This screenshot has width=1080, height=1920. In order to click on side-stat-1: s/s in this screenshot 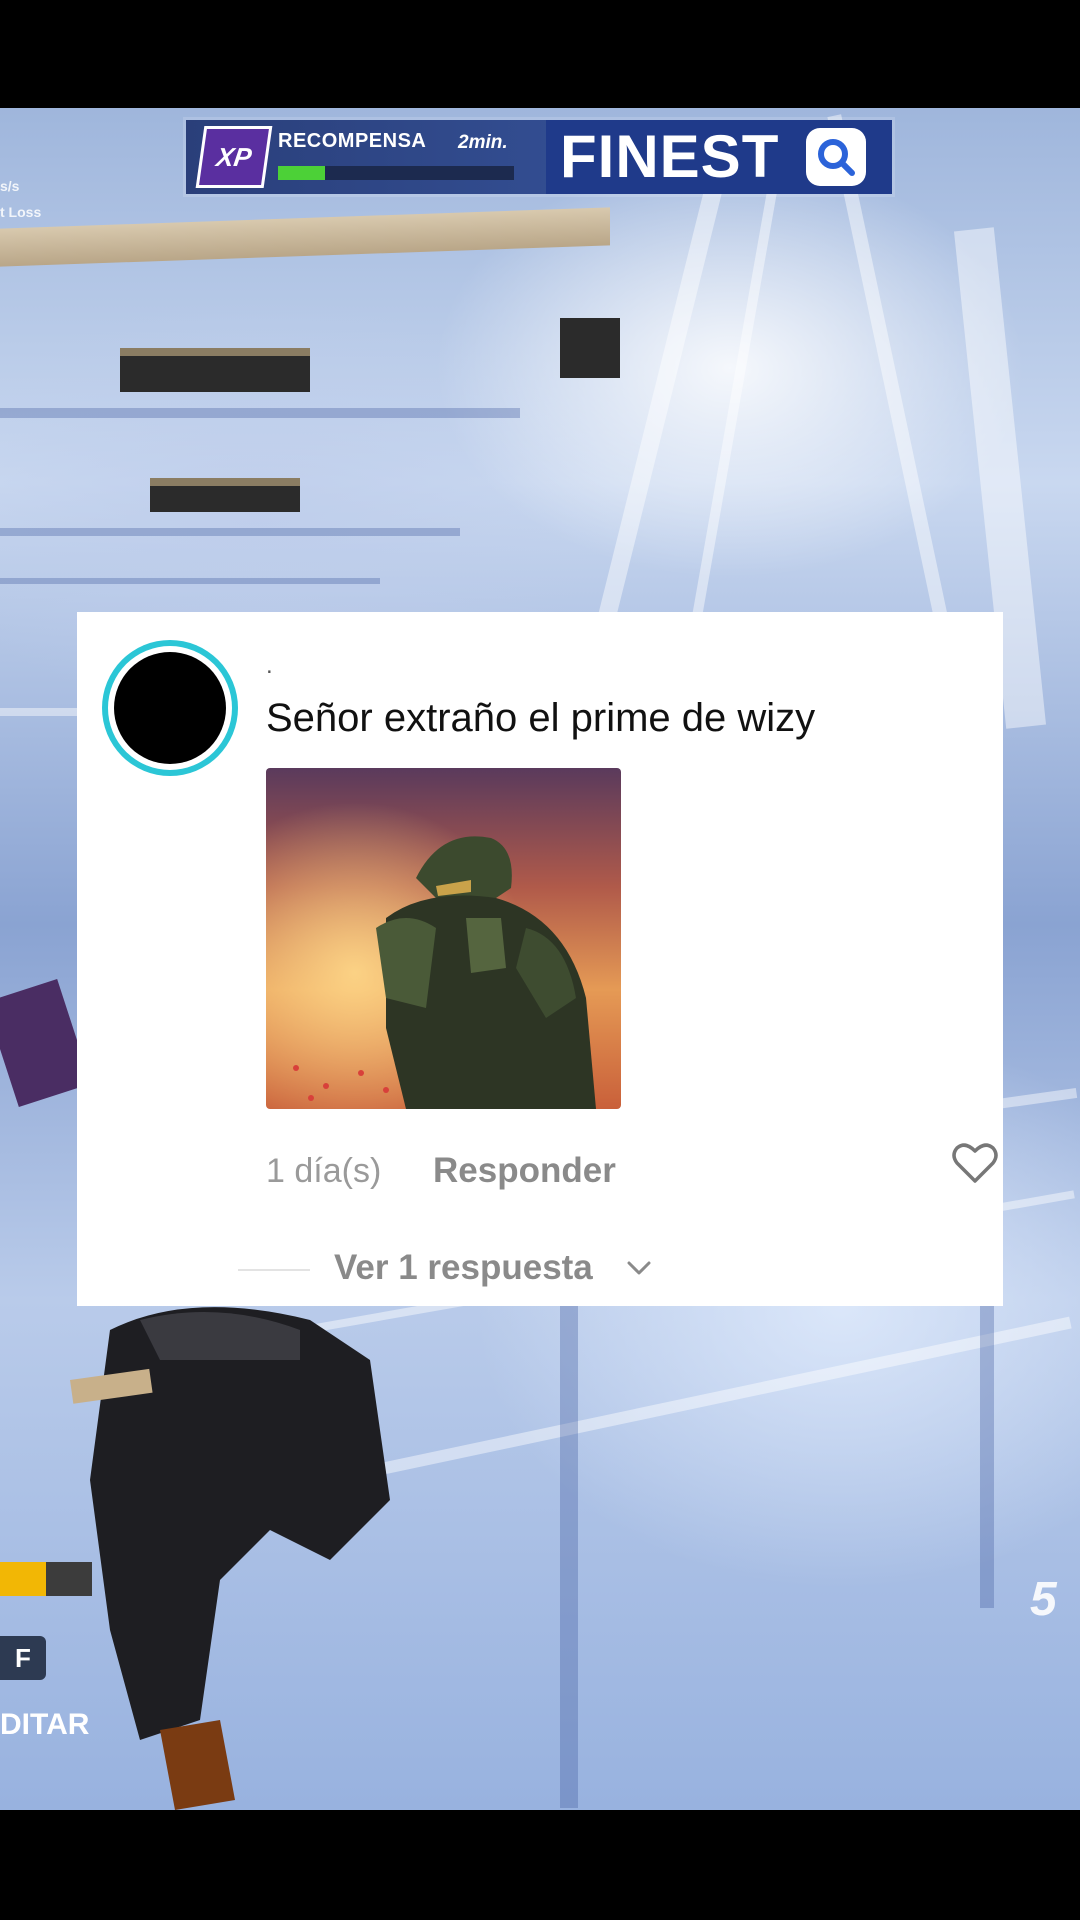, I will do `click(10, 186)`.